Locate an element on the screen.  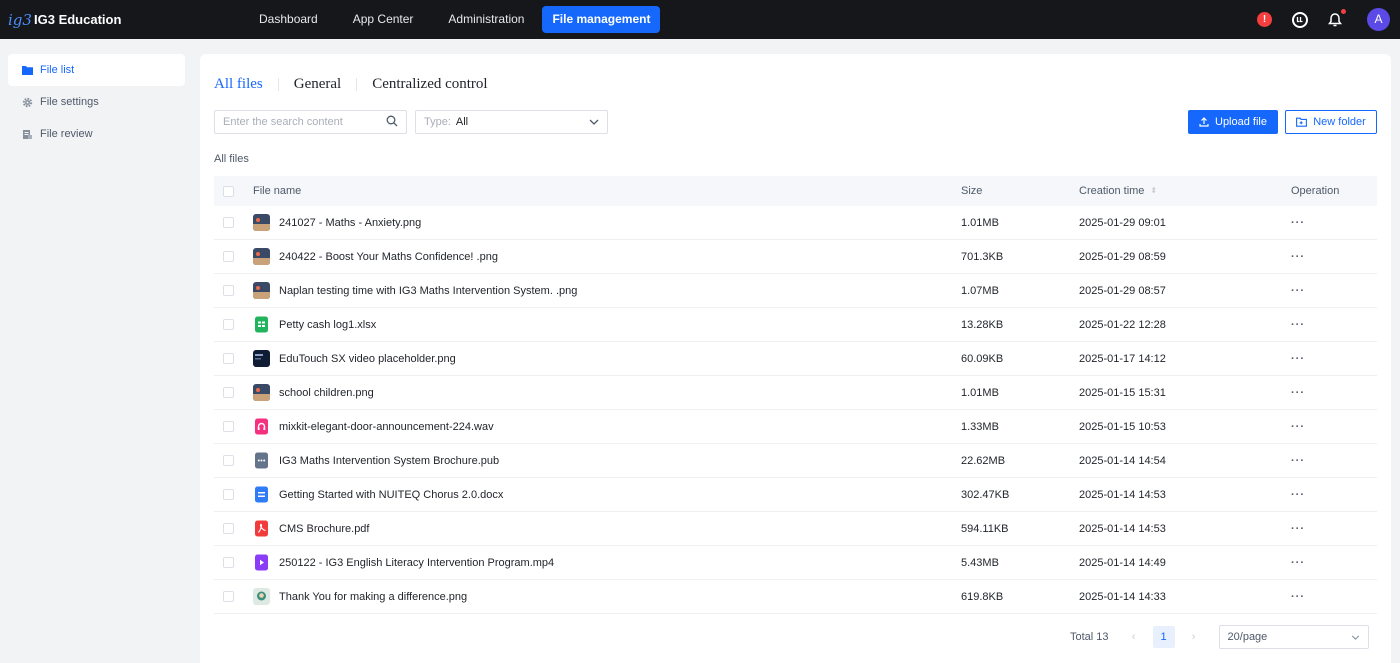
document-icon is located at coordinates (27, 134).